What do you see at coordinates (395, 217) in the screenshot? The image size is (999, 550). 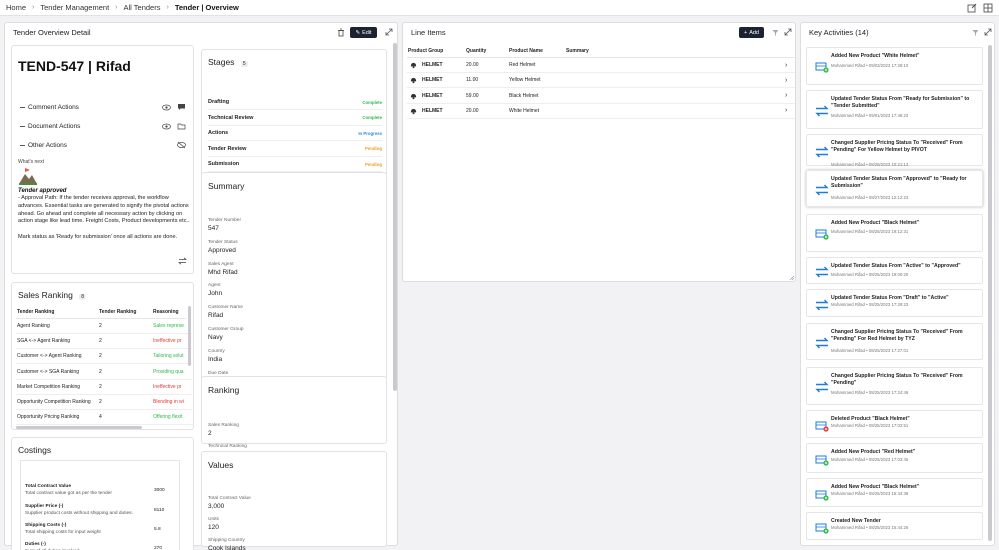 I see `overview-vscroll` at bounding box center [395, 217].